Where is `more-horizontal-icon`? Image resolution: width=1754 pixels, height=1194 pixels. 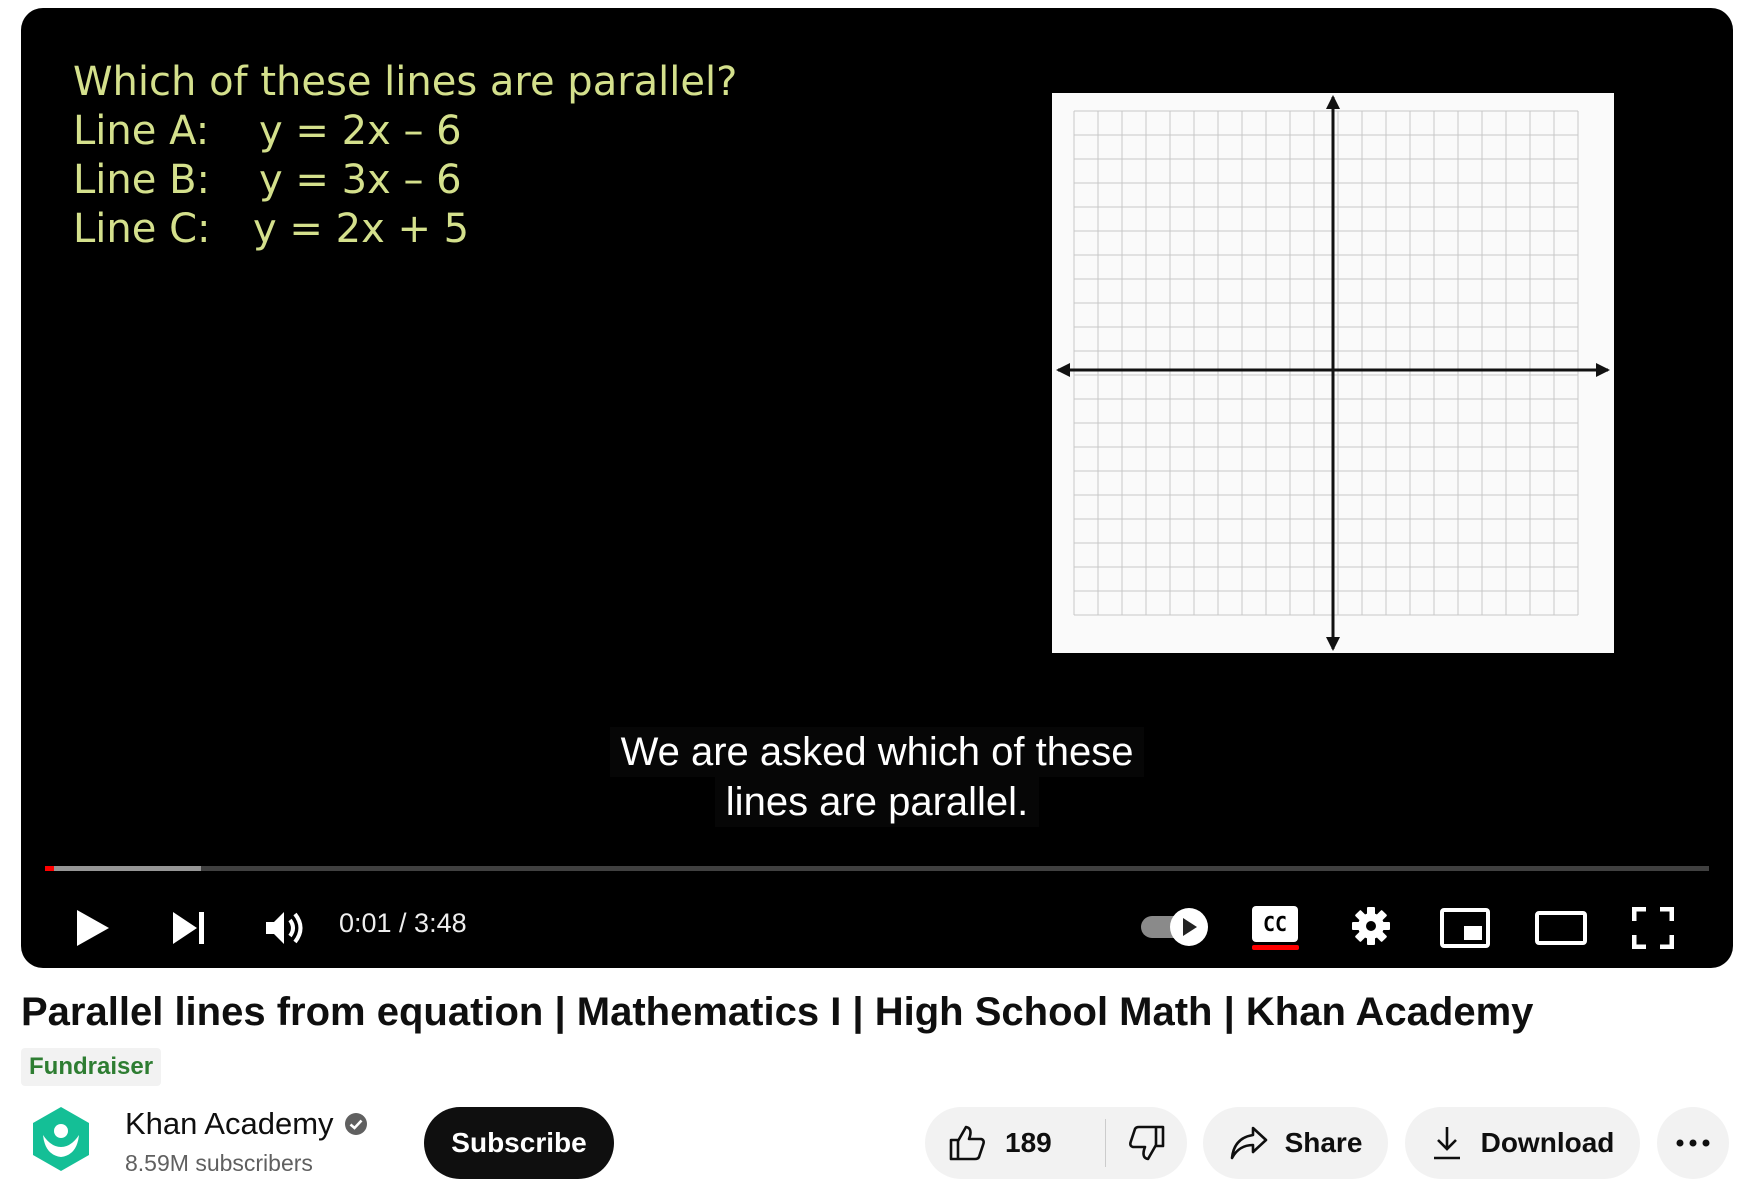 more-horizontal-icon is located at coordinates (1693, 1143).